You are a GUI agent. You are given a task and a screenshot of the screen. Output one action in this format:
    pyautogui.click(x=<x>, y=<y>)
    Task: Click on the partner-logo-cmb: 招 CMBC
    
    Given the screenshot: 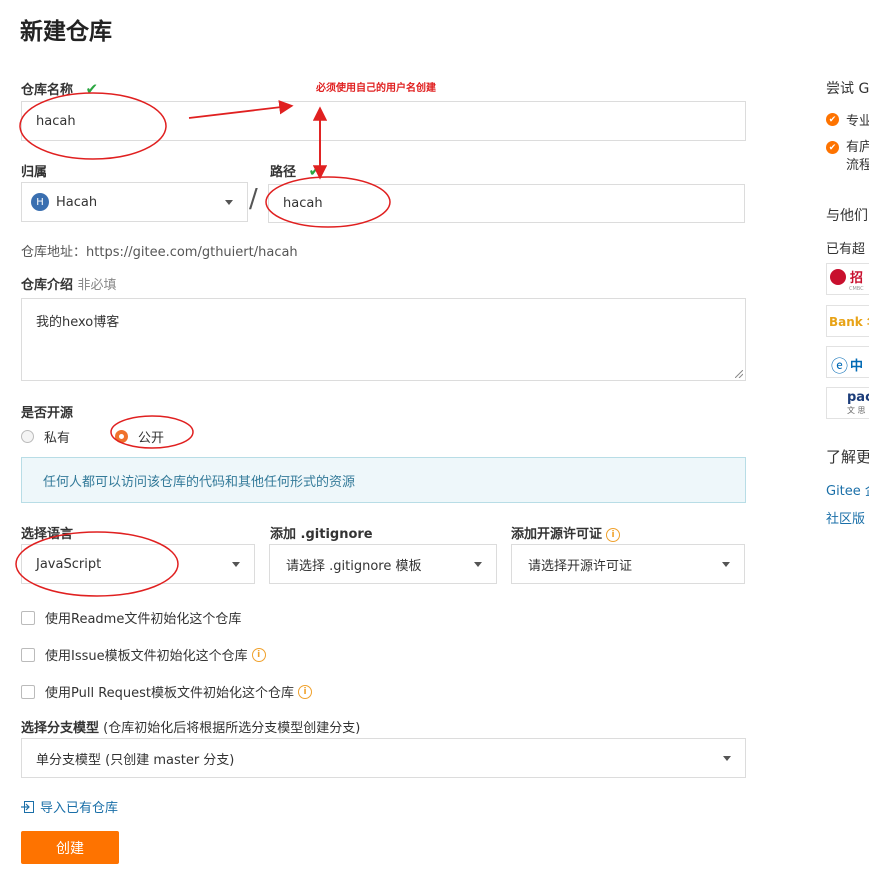 What is the action you would take?
    pyautogui.click(x=847, y=279)
    